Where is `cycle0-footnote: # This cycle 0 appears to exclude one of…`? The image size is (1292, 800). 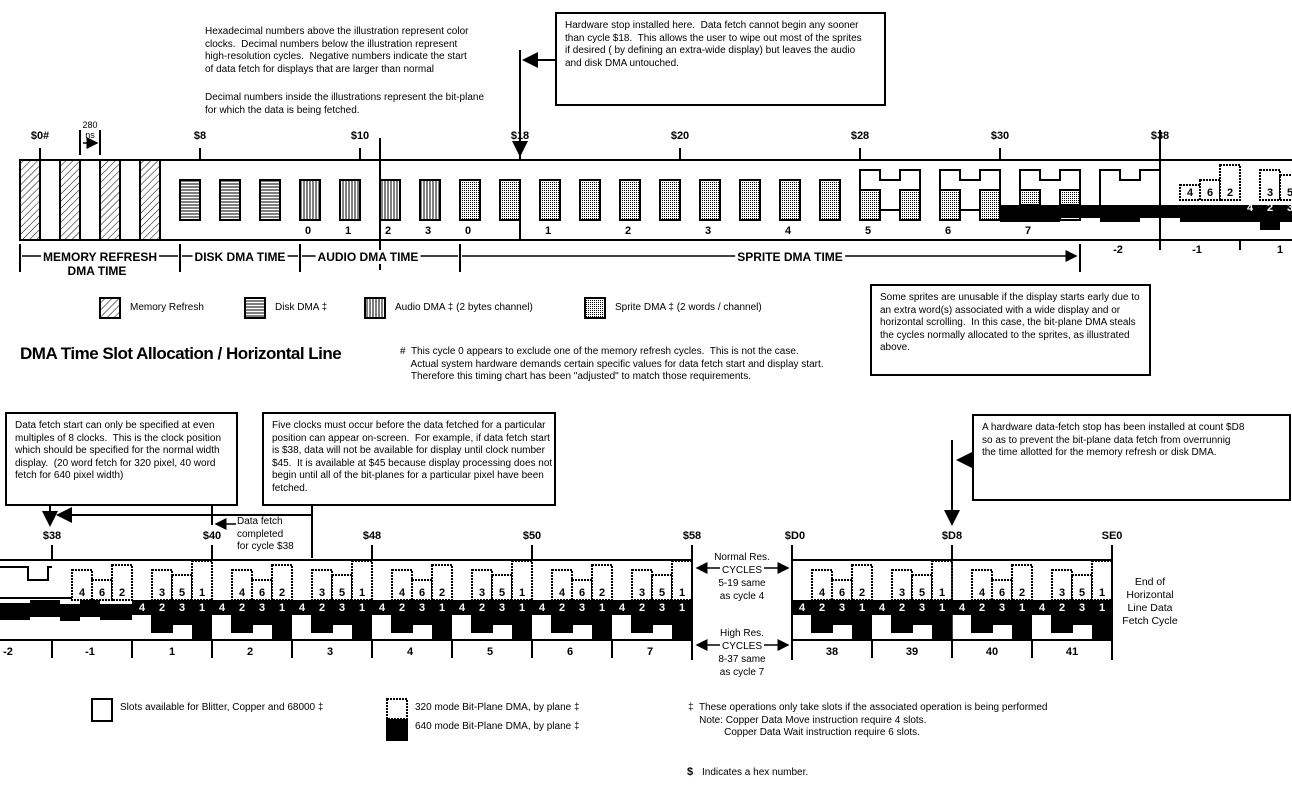 cycle0-footnote: # This cycle 0 appears to exclude one of… is located at coordinates (612, 364).